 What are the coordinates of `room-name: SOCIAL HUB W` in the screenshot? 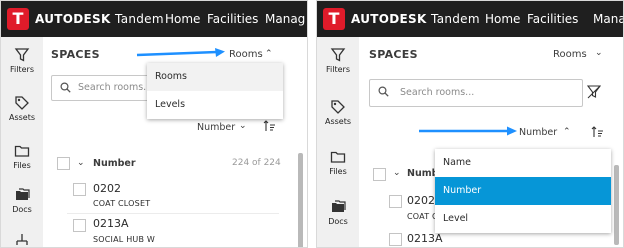 It's located at (124, 239).